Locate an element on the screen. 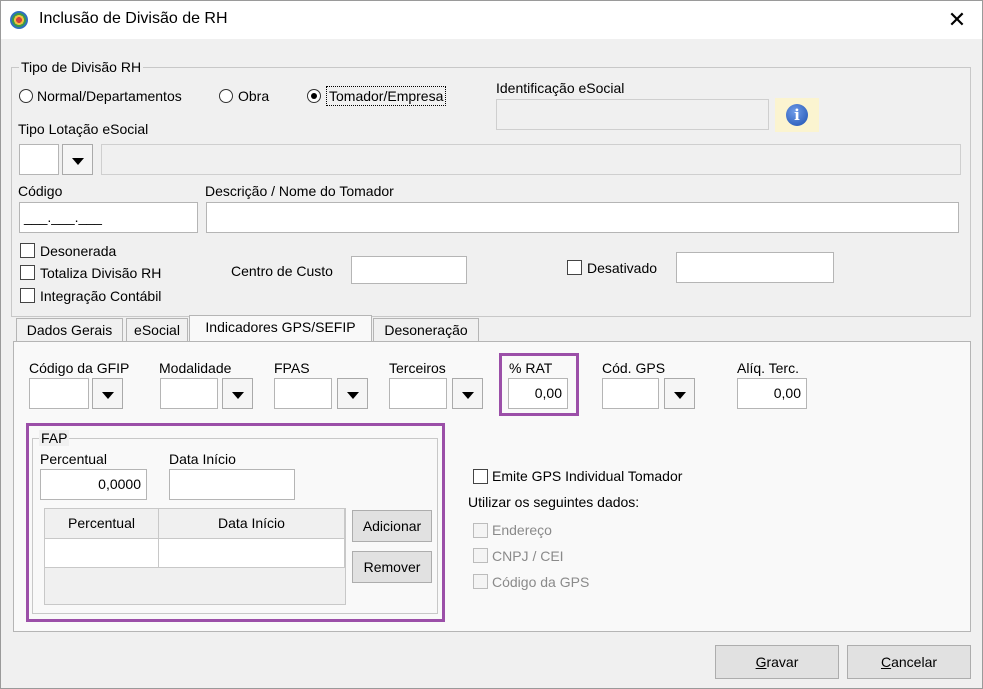  fap-table: Percentual Data Início is located at coordinates (195, 556).